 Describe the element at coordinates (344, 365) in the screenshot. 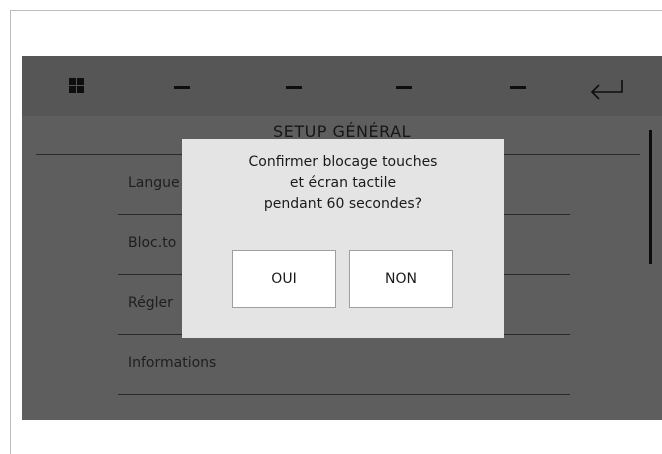

I see `menu-item-informations: Informations` at that location.